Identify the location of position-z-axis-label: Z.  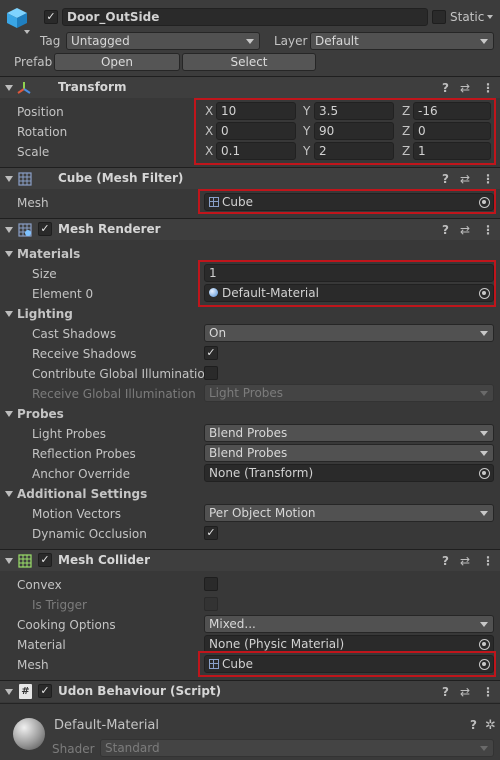
(406, 111).